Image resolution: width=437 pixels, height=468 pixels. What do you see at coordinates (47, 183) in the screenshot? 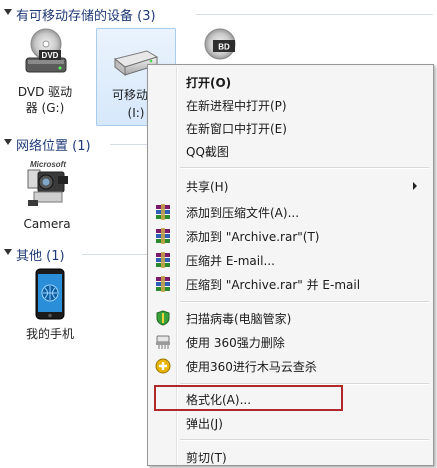
I see `camera-icon: Microsoft` at bounding box center [47, 183].